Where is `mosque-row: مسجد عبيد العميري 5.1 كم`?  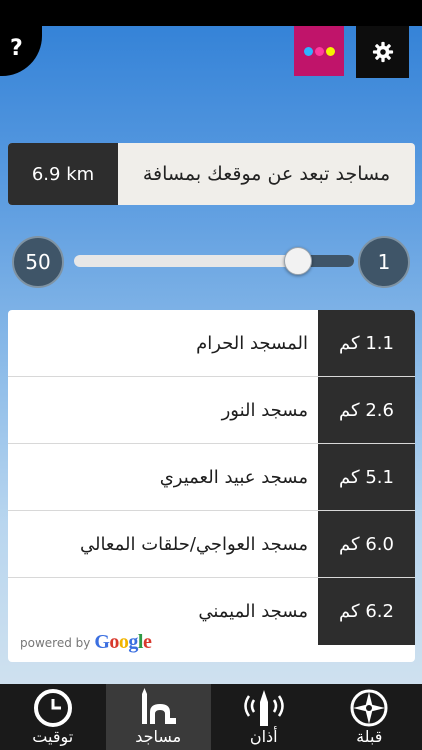 mosque-row: مسجد عبيد العميري 5.1 كم is located at coordinates (211, 477).